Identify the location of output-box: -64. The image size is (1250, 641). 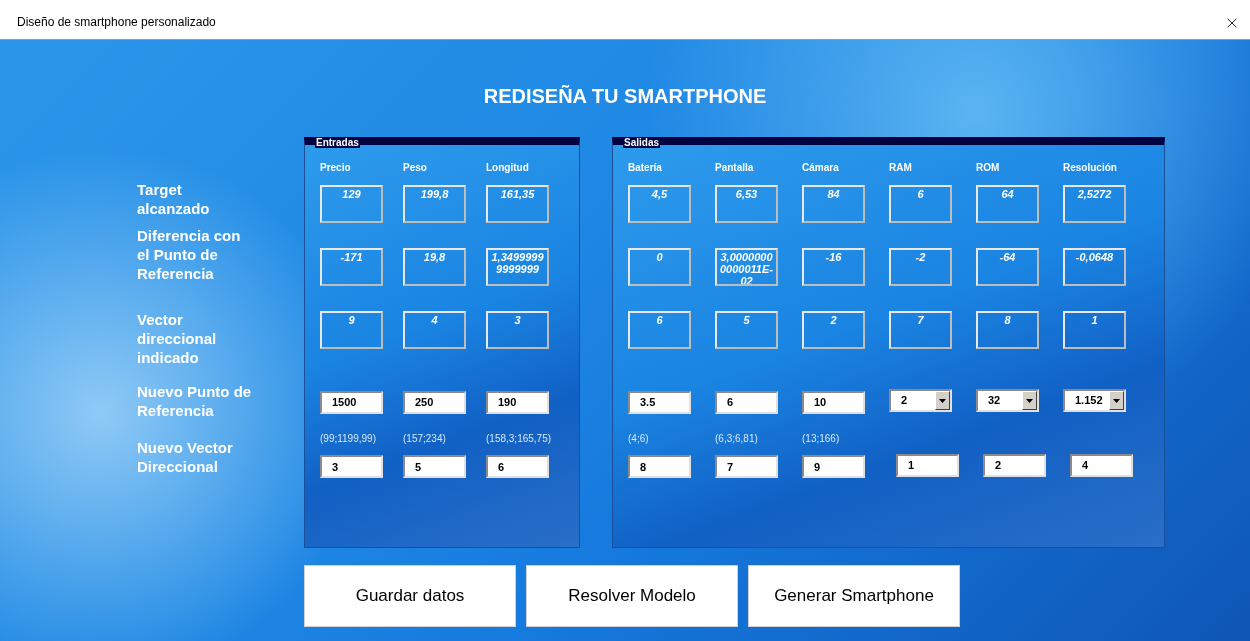
(1007, 267).